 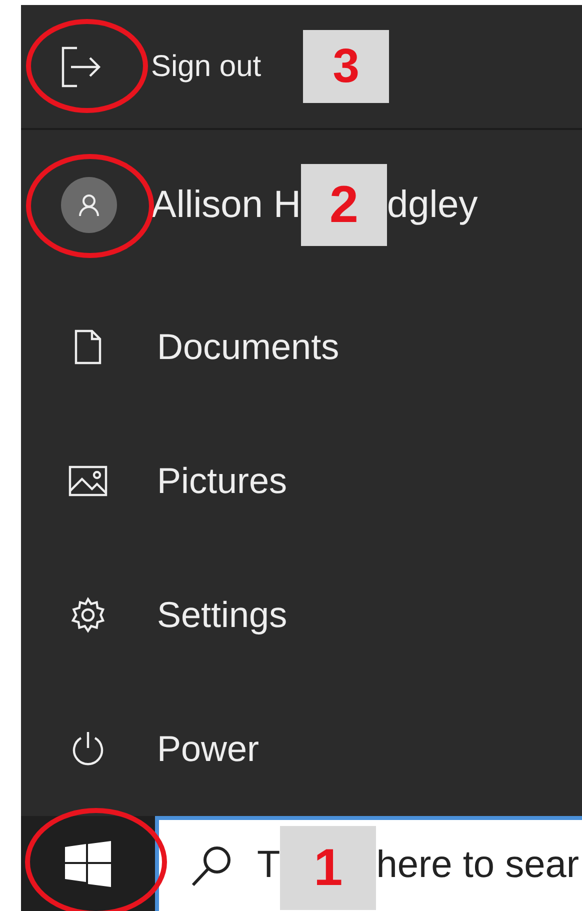 I want to click on search-field: T 1 here to sear, so click(x=368, y=863).